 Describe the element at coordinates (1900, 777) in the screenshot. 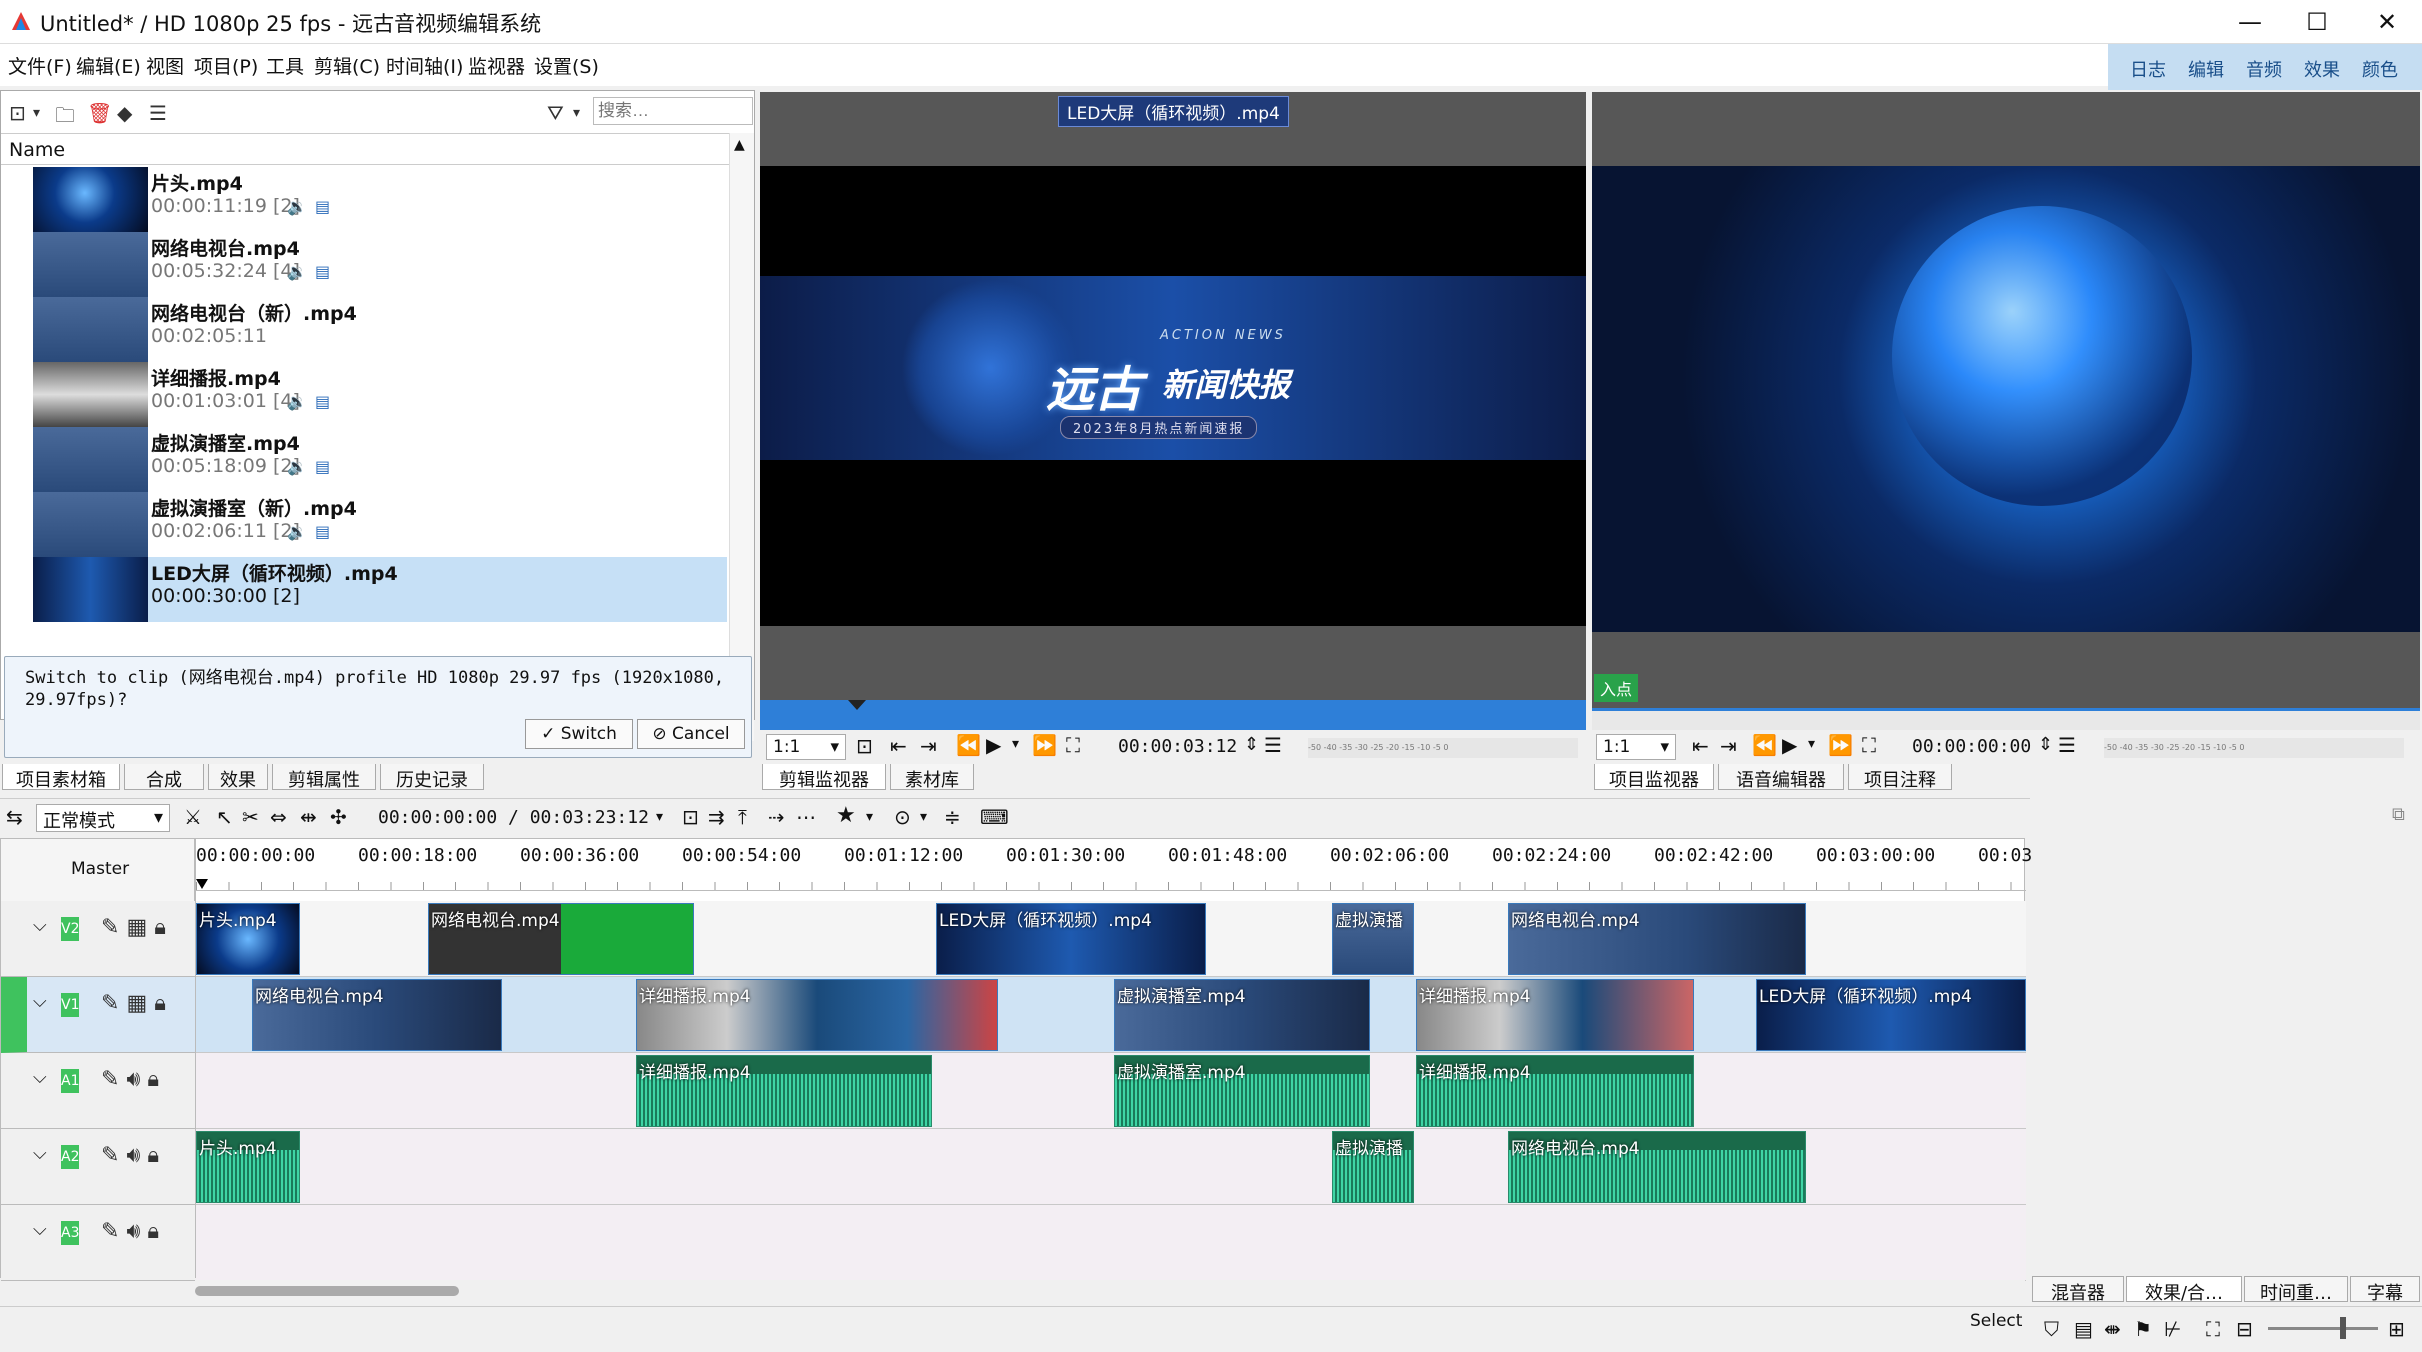

I see `tab-project-notes: 项目注释` at that location.